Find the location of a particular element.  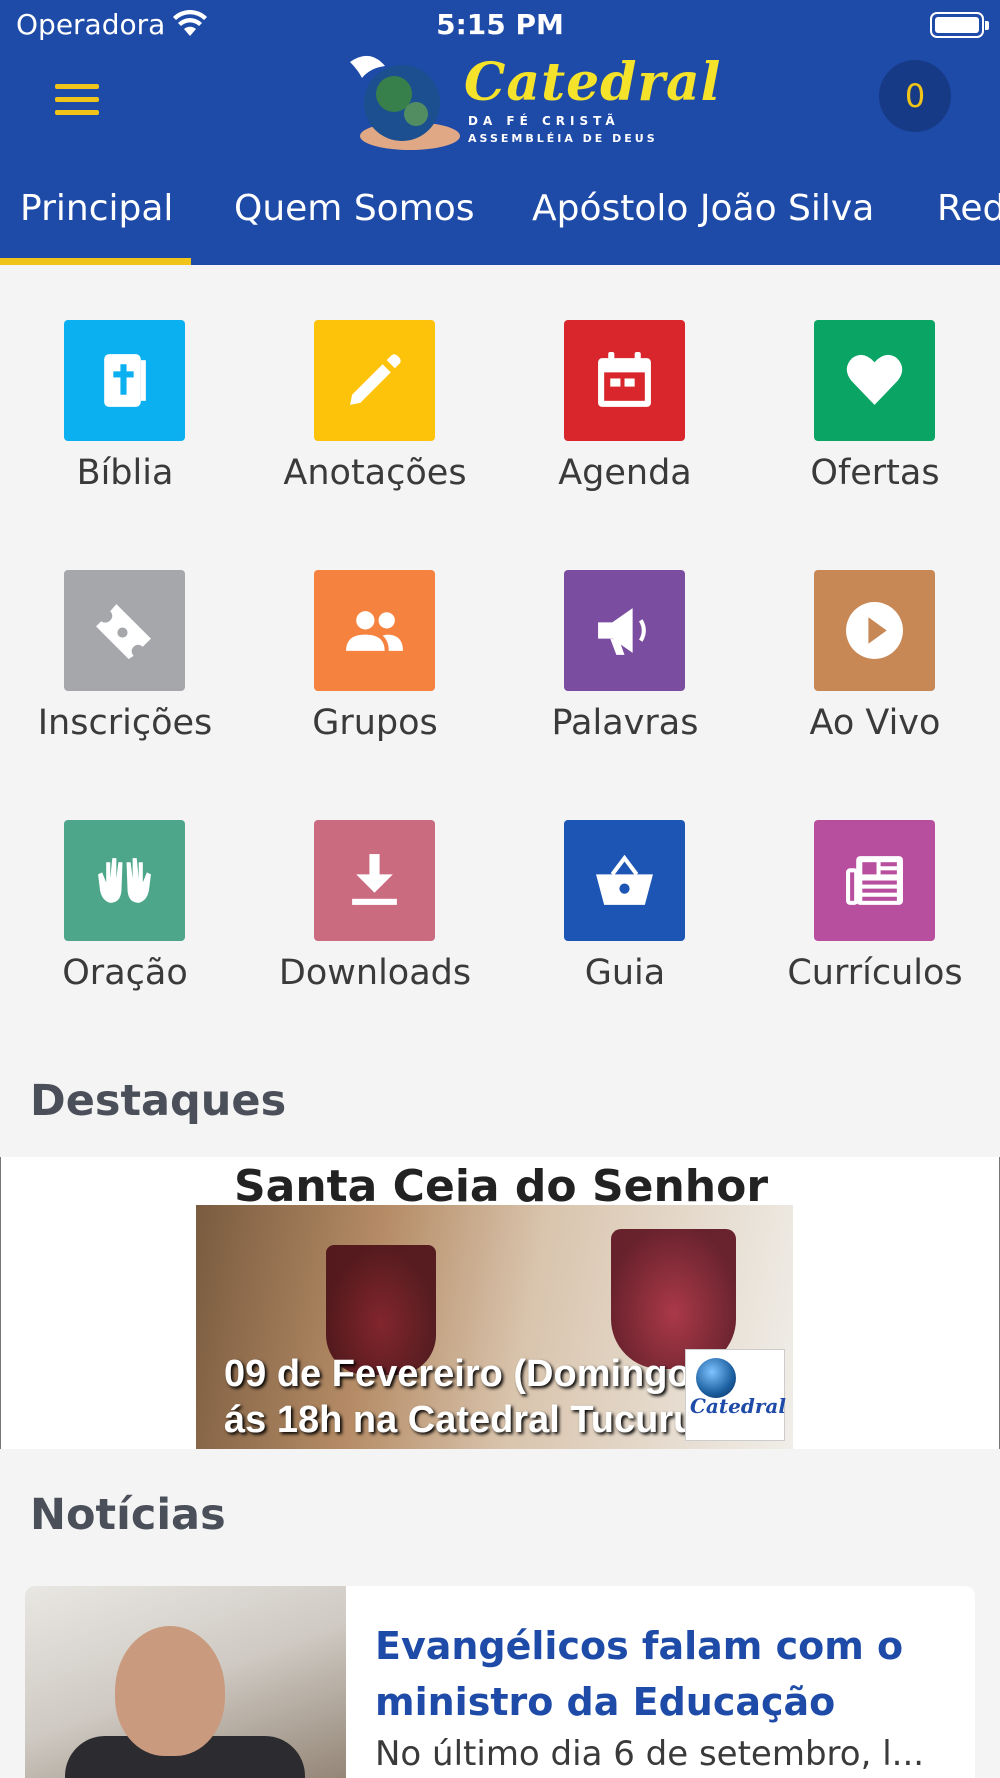

tile-grupos: Grupos is located at coordinates (375, 640).